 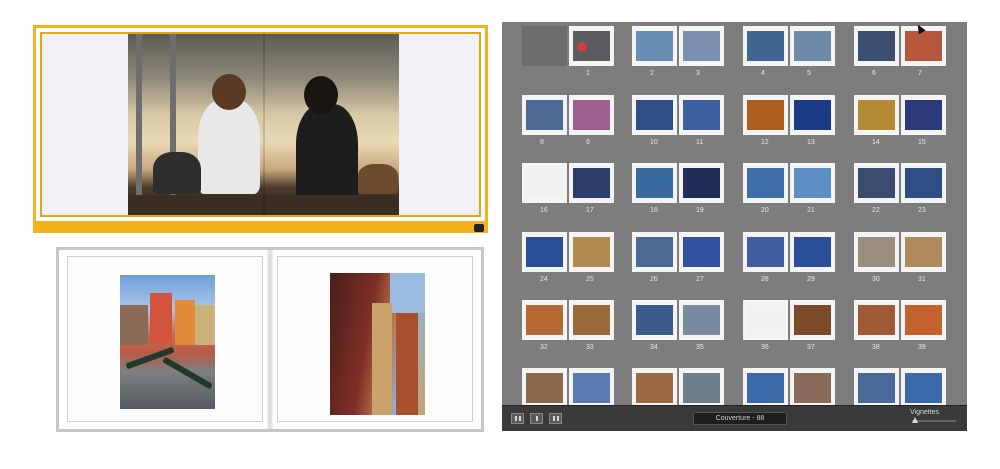 What do you see at coordinates (568, 325) in the screenshot?
I see `page-spread-thumbnail: 32 33` at bounding box center [568, 325].